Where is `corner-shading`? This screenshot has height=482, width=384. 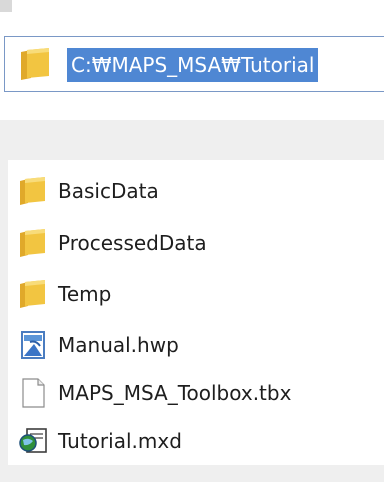
corner-shading is located at coordinates (6, 6).